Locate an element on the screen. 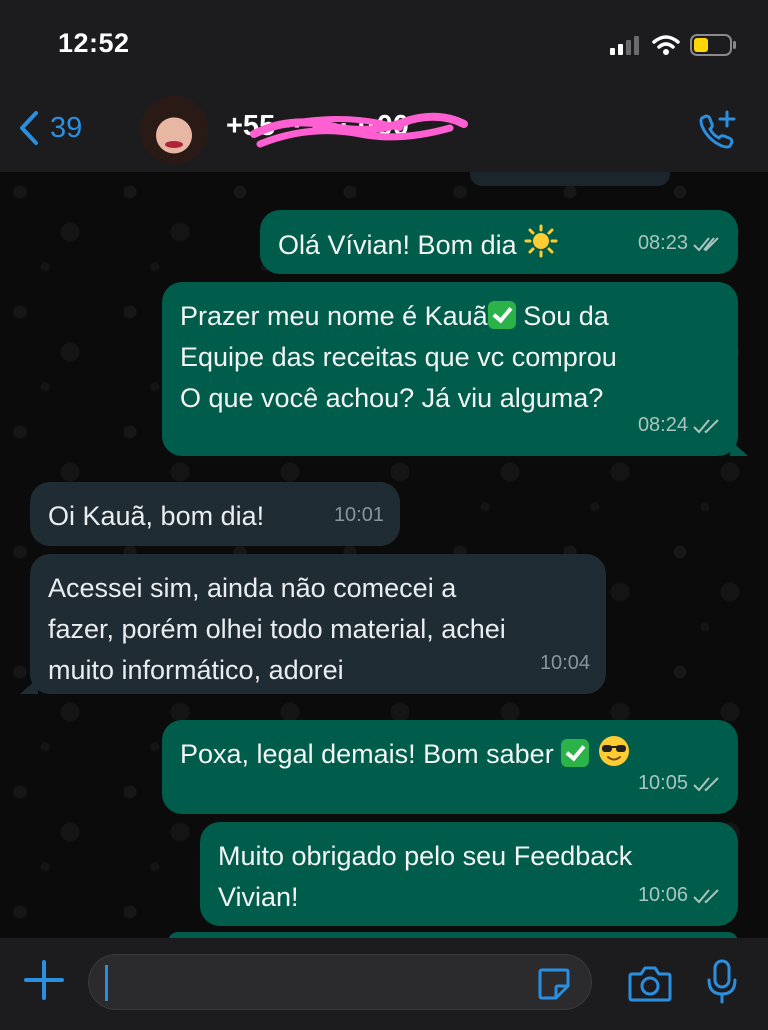  sun-emoji-icon is located at coordinates (541, 241).